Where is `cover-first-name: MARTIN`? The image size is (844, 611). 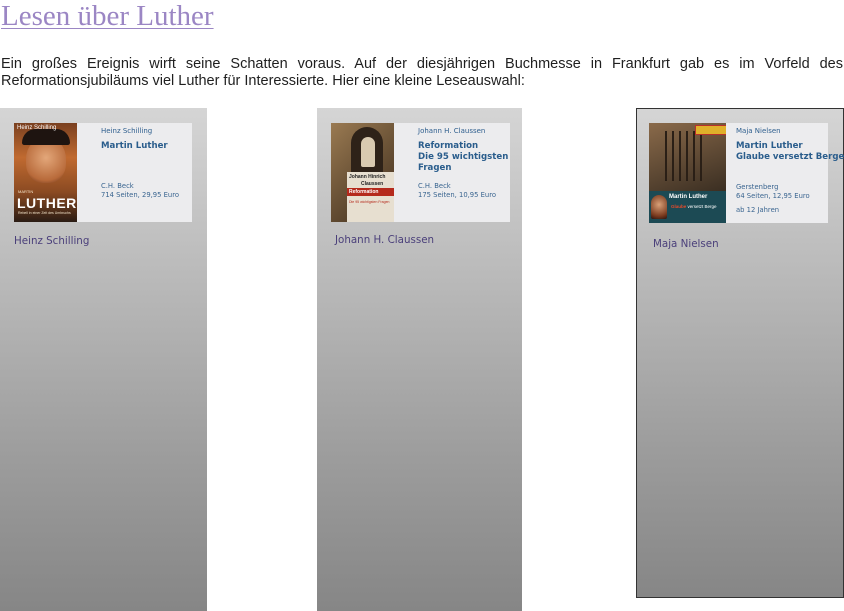
cover-first-name: MARTIN is located at coordinates (26, 191).